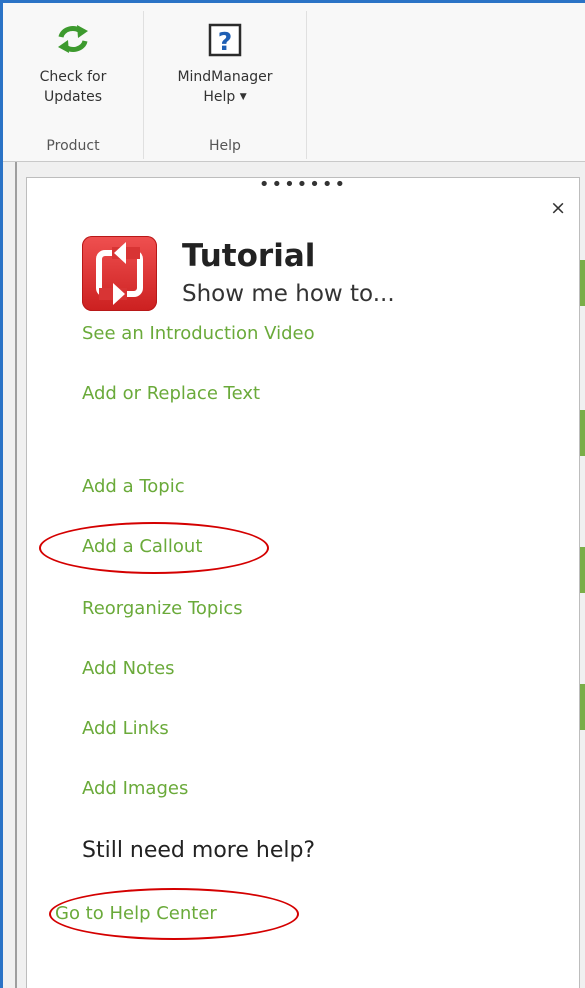  What do you see at coordinates (162, 608) in the screenshot?
I see `link-reorganize-topics: Reorganize Topics` at bounding box center [162, 608].